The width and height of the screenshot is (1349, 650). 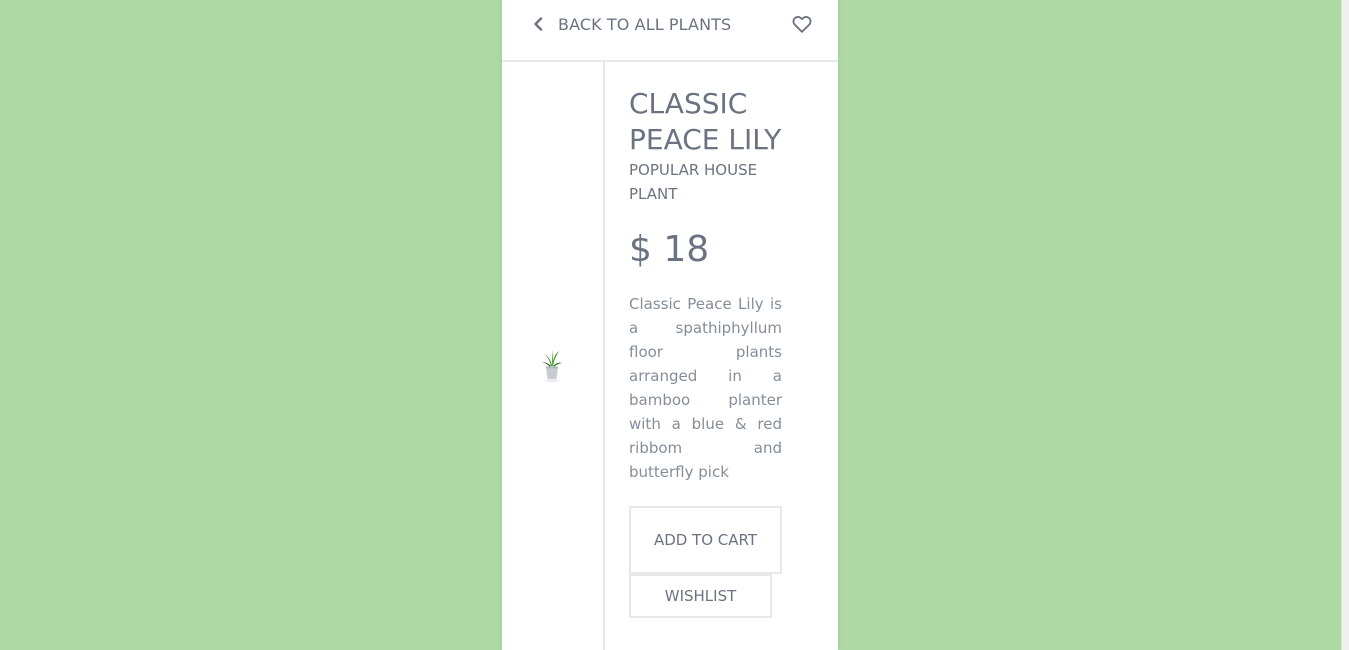 I want to click on back-to-all-plants-link: BACK TO ALL PLANTS, so click(x=631, y=24).